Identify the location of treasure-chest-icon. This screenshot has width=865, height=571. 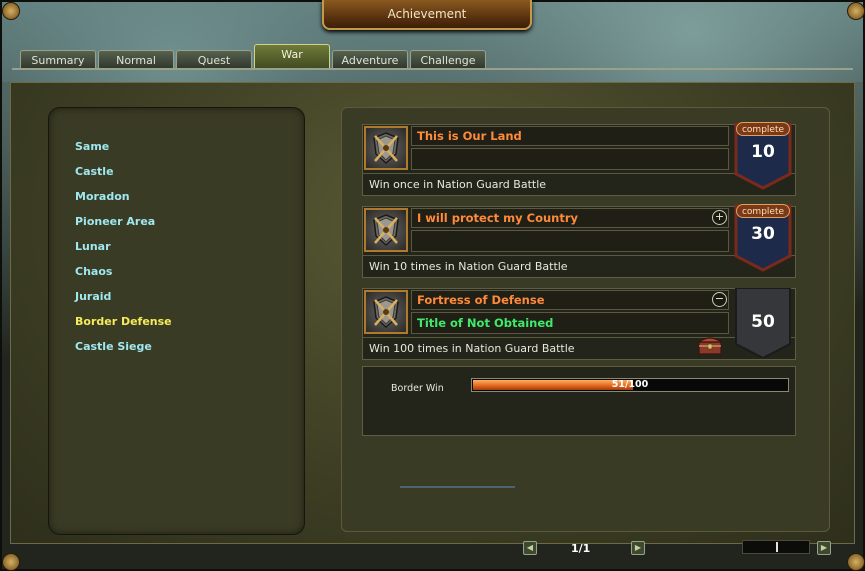
(710, 345).